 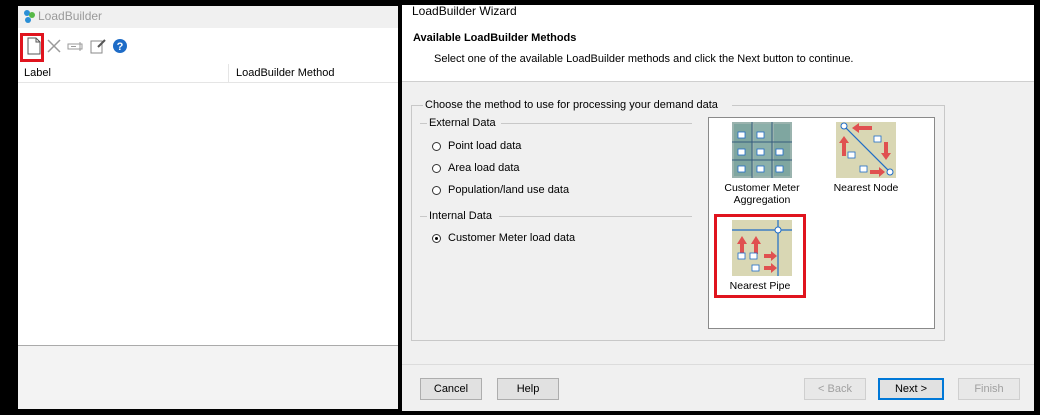 What do you see at coordinates (512, 238) in the screenshot?
I see `radio-label: Customer Meter load data` at bounding box center [512, 238].